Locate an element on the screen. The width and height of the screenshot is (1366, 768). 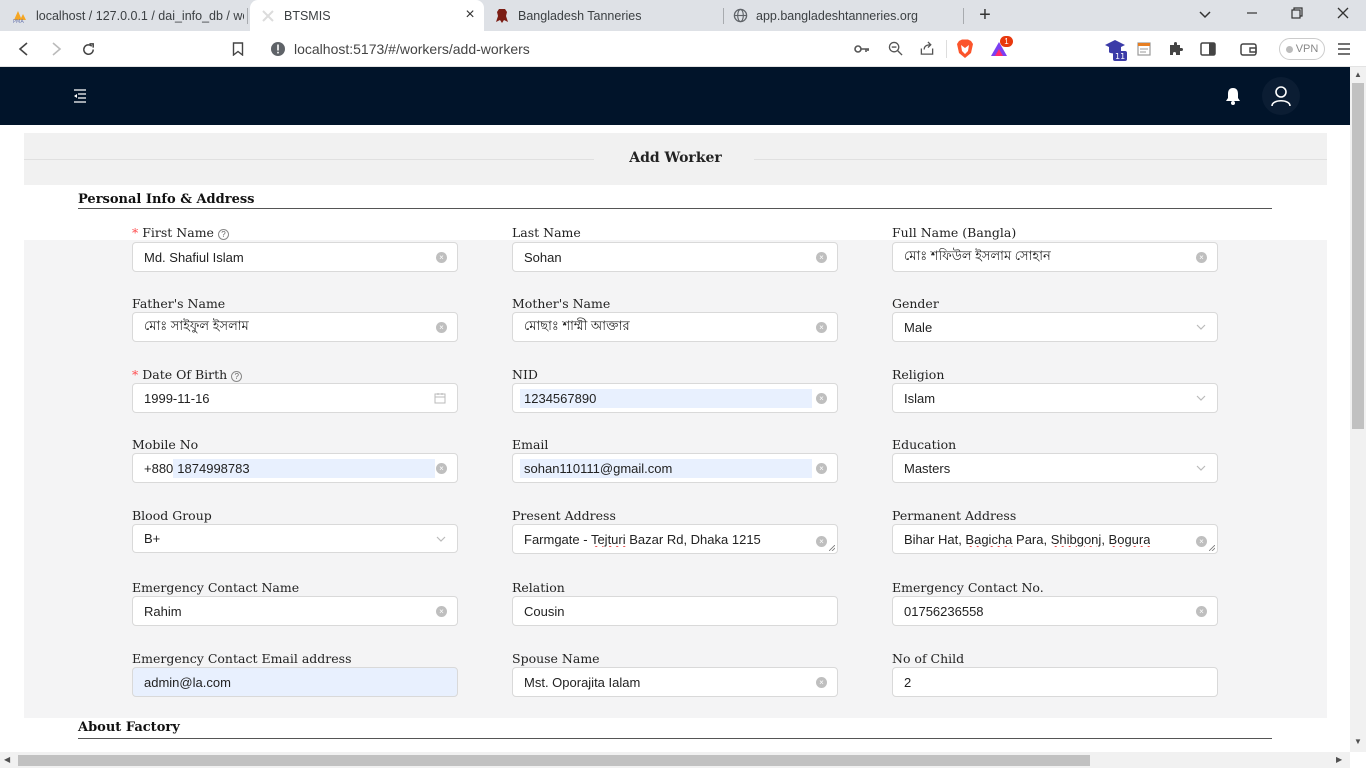
relation-field: Relation Cousin is located at coordinates (675, 603).